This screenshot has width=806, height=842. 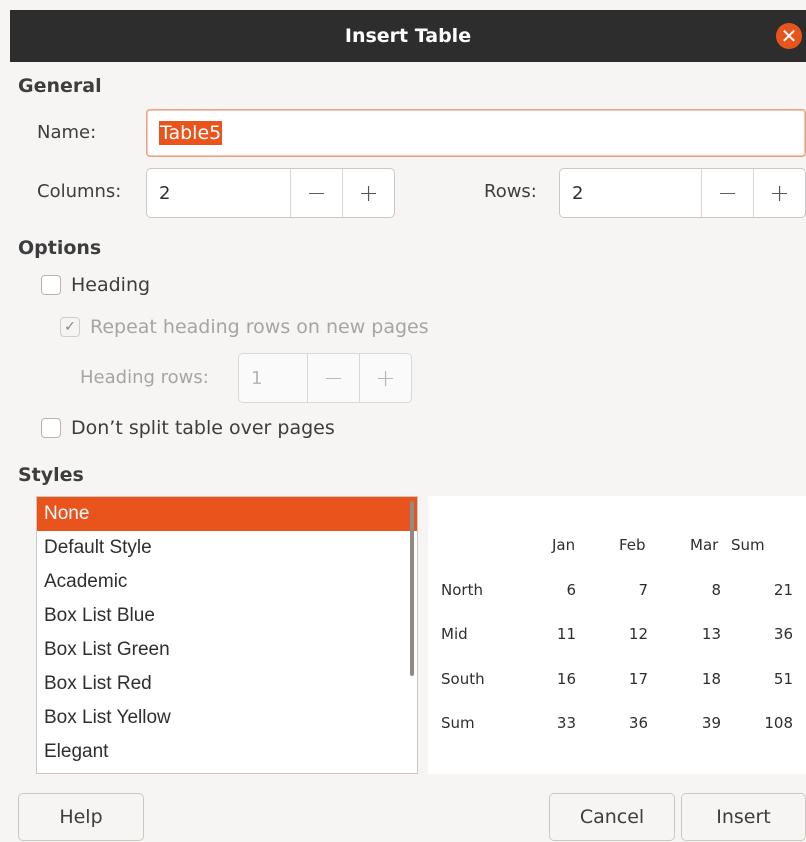 What do you see at coordinates (711, 634) in the screenshot?
I see `preview-cell: 13` at bounding box center [711, 634].